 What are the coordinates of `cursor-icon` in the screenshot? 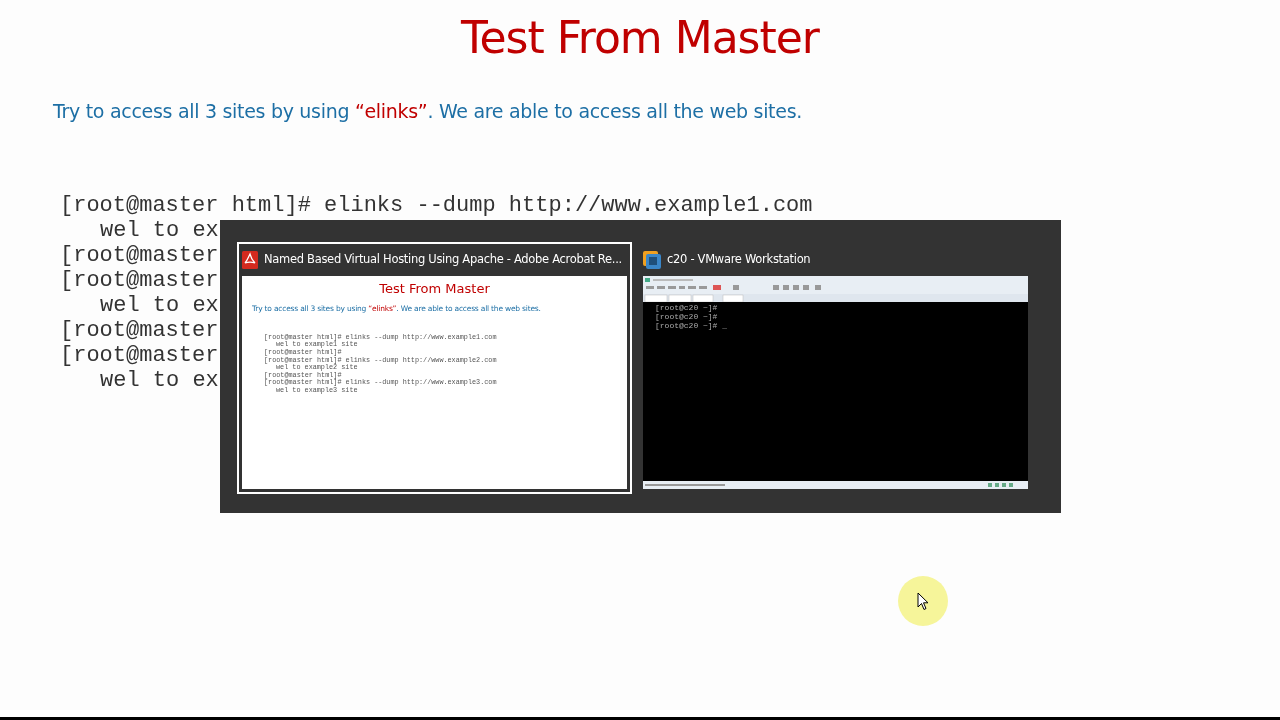 It's located at (923, 601).